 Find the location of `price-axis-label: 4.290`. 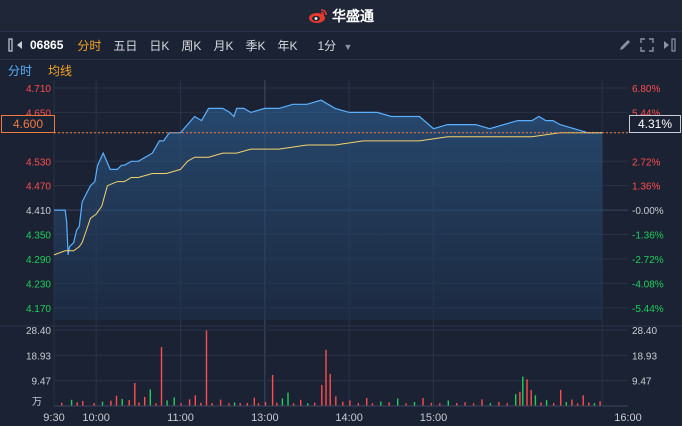

price-axis-label: 4.290 is located at coordinates (38, 260).